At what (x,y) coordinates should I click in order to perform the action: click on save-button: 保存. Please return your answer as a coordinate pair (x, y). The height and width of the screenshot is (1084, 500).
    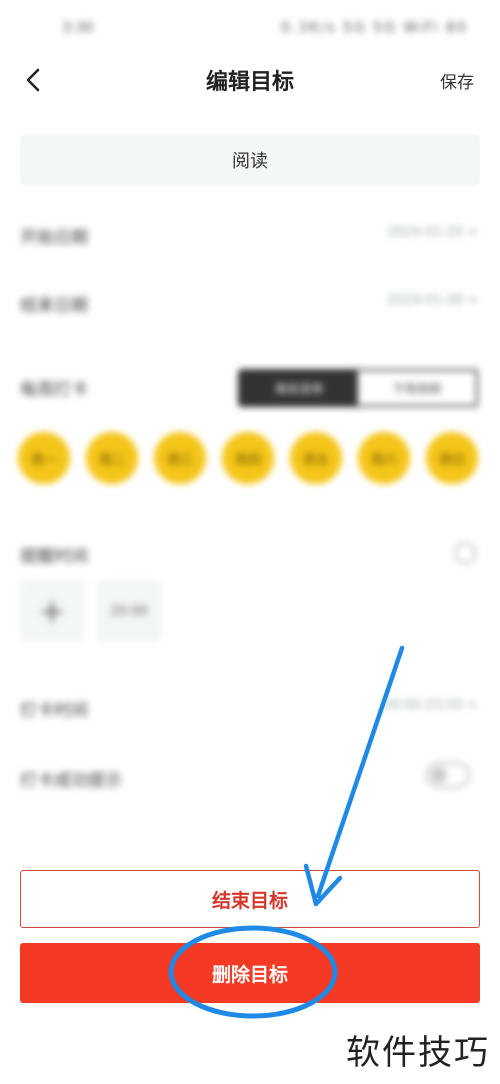
    Looking at the image, I should click on (457, 80).